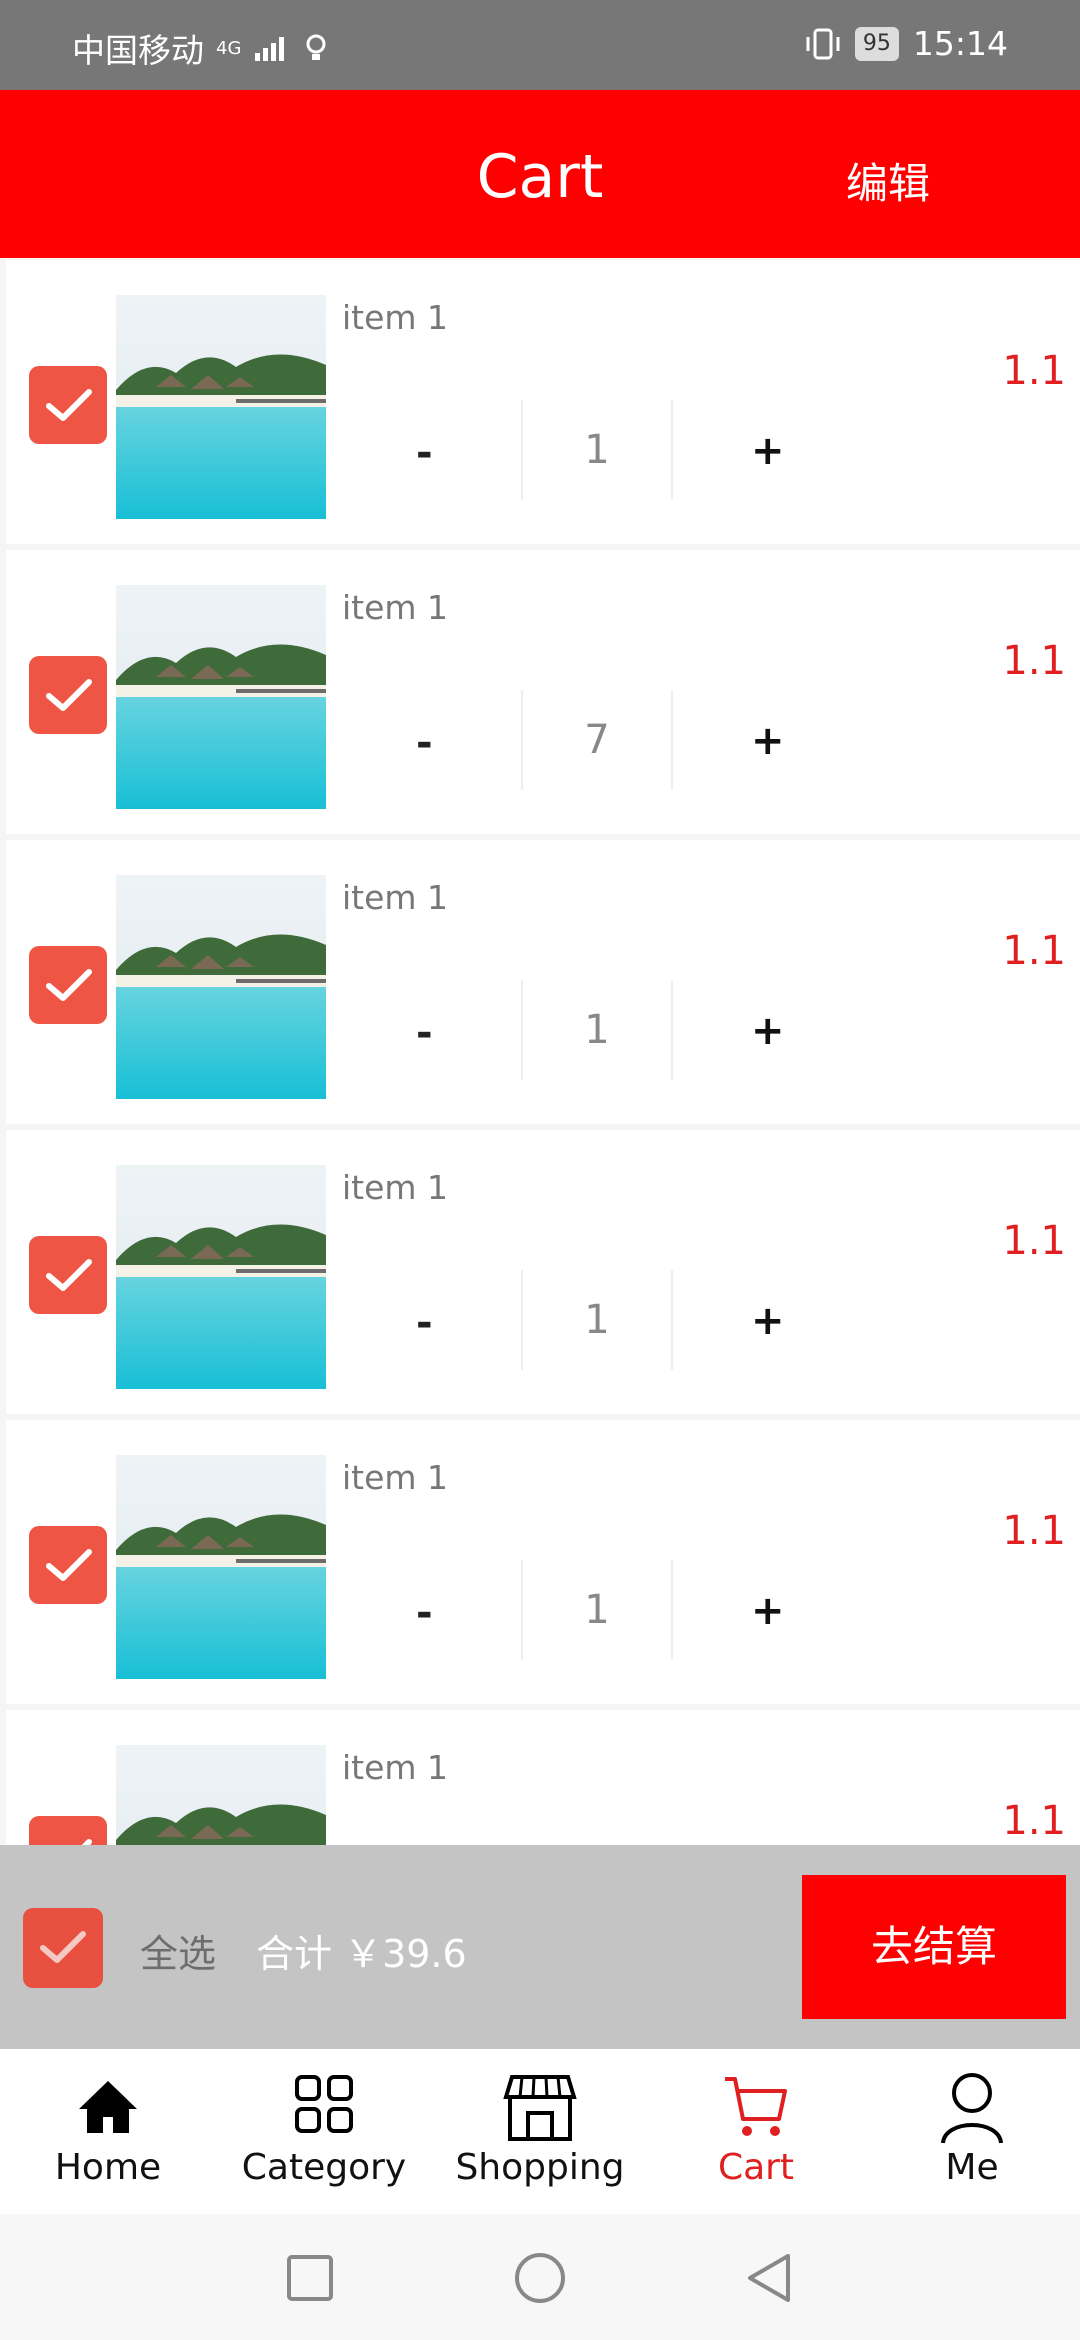 This screenshot has width=1080, height=2340. Describe the element at coordinates (876, 43) in the screenshot. I see `battery-indicator: 95` at that location.